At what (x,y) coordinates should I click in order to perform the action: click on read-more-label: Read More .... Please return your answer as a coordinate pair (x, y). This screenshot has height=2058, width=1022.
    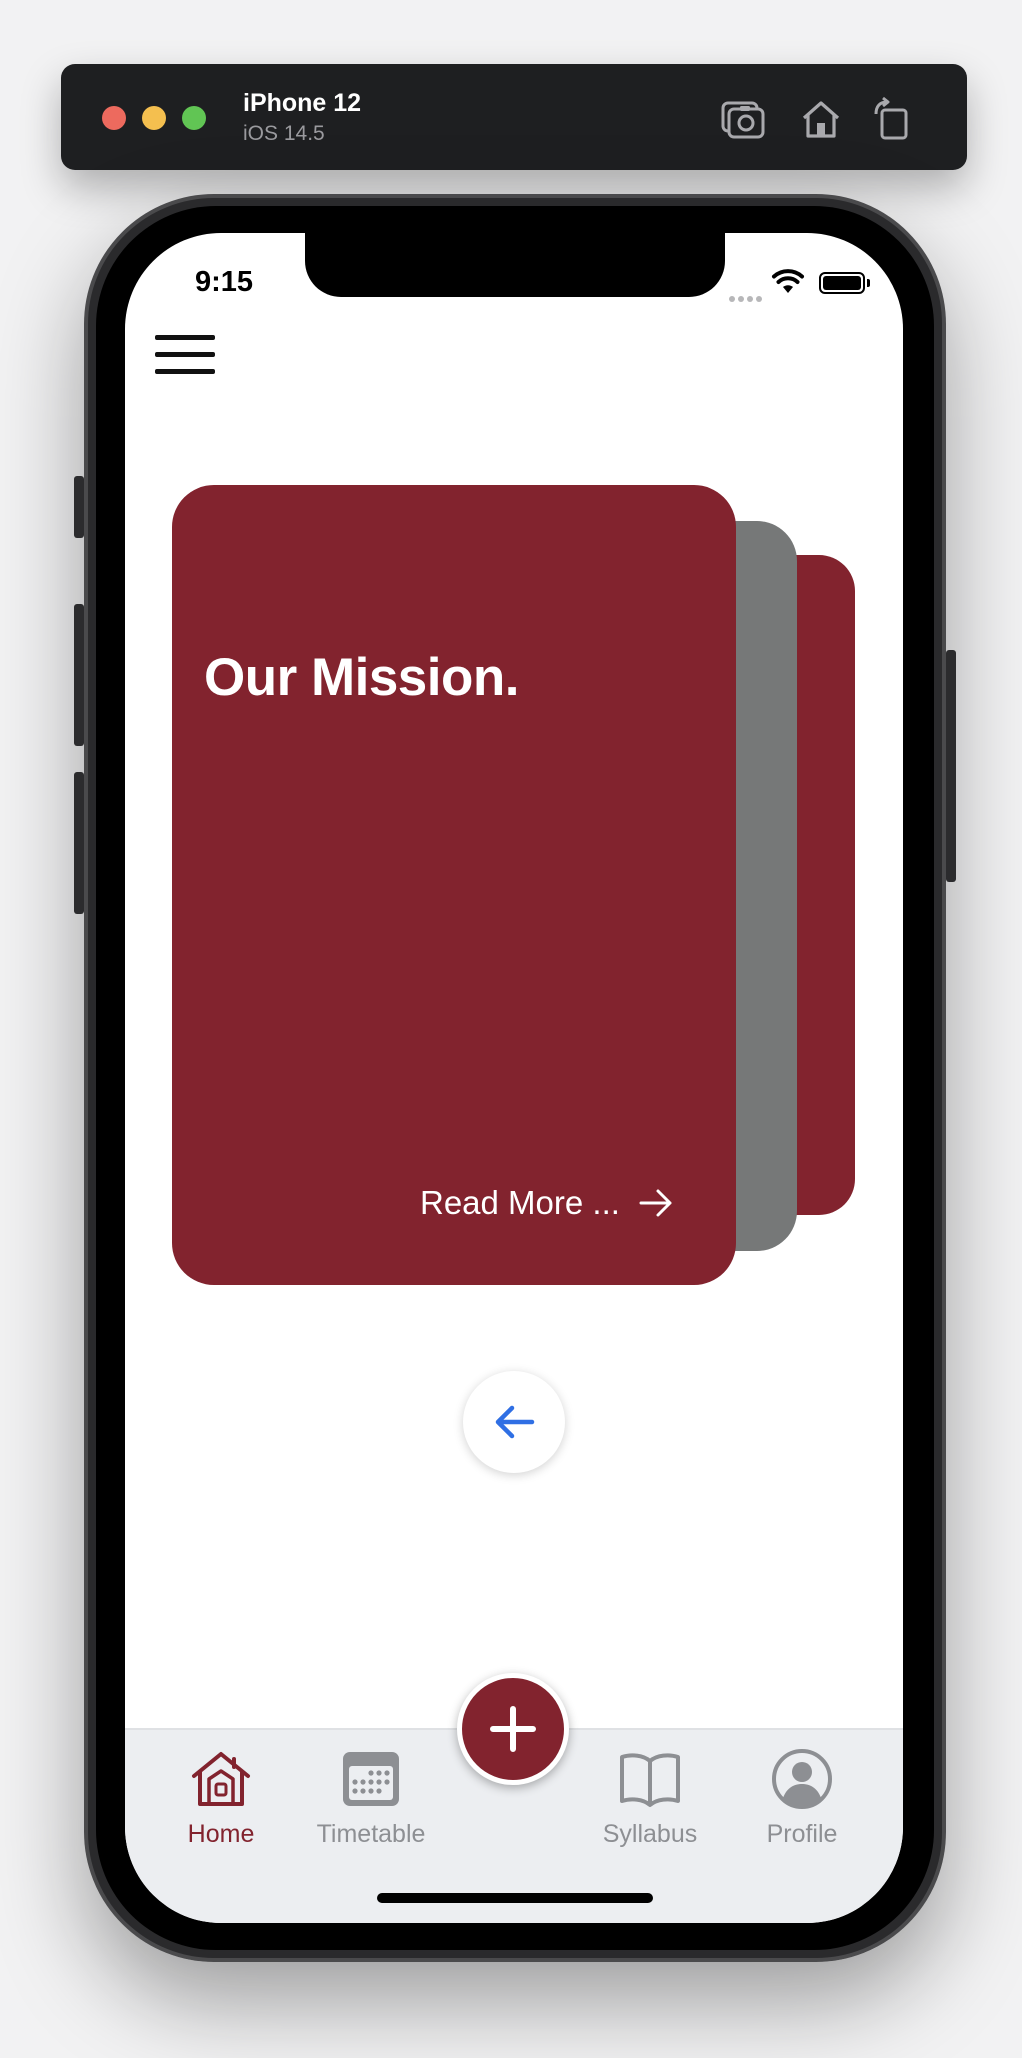
    Looking at the image, I should click on (520, 1202).